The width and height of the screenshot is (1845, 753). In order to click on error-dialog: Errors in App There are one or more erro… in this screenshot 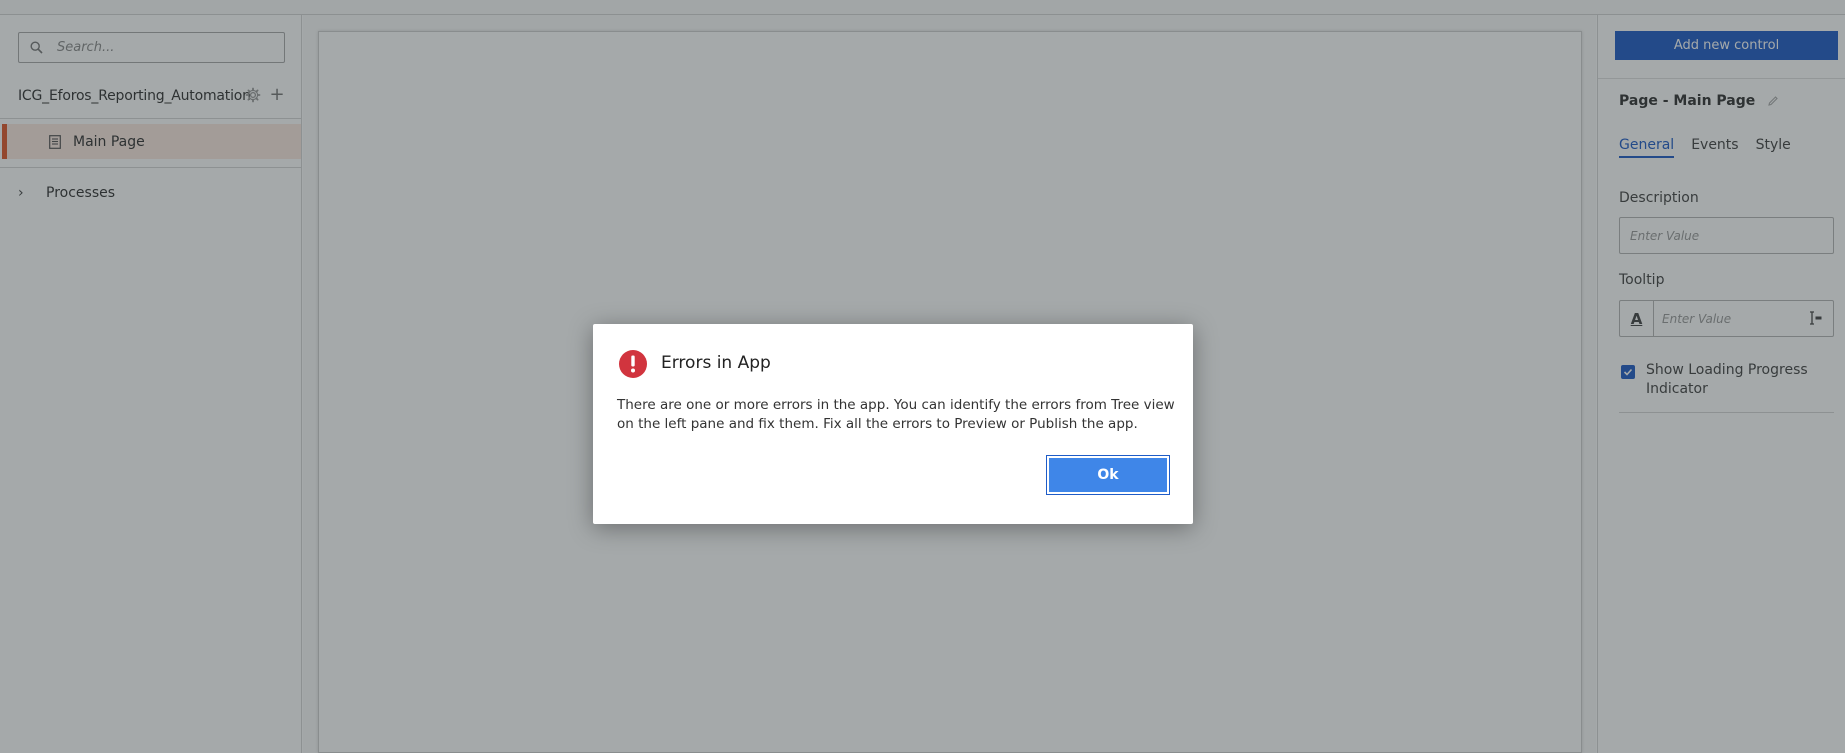, I will do `click(893, 424)`.